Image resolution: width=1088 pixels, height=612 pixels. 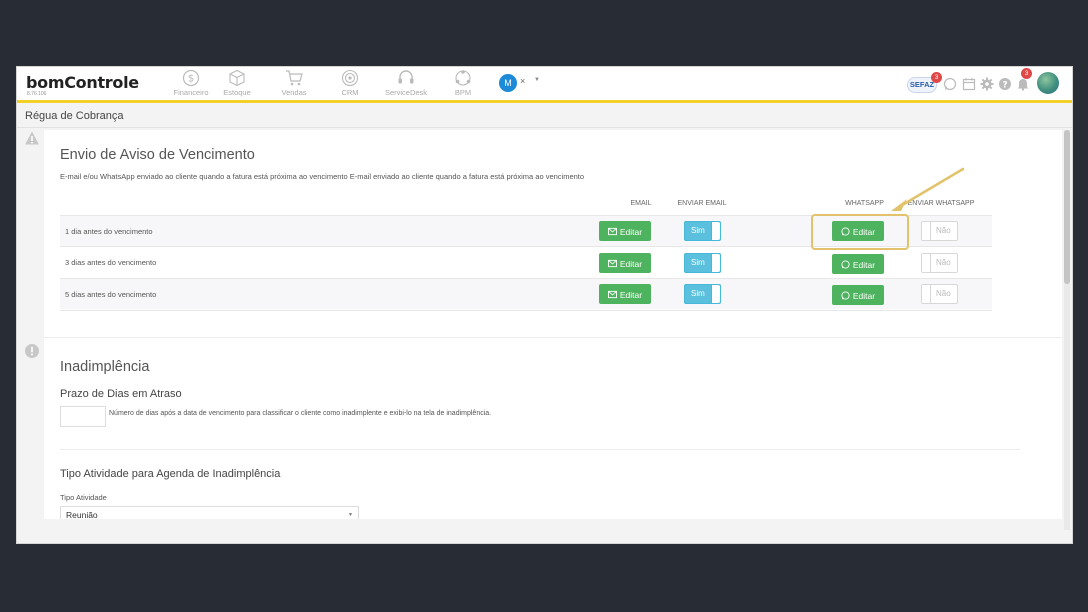 What do you see at coordinates (105, 367) in the screenshot?
I see `inadimplencia-section-title: Inadimplência` at bounding box center [105, 367].